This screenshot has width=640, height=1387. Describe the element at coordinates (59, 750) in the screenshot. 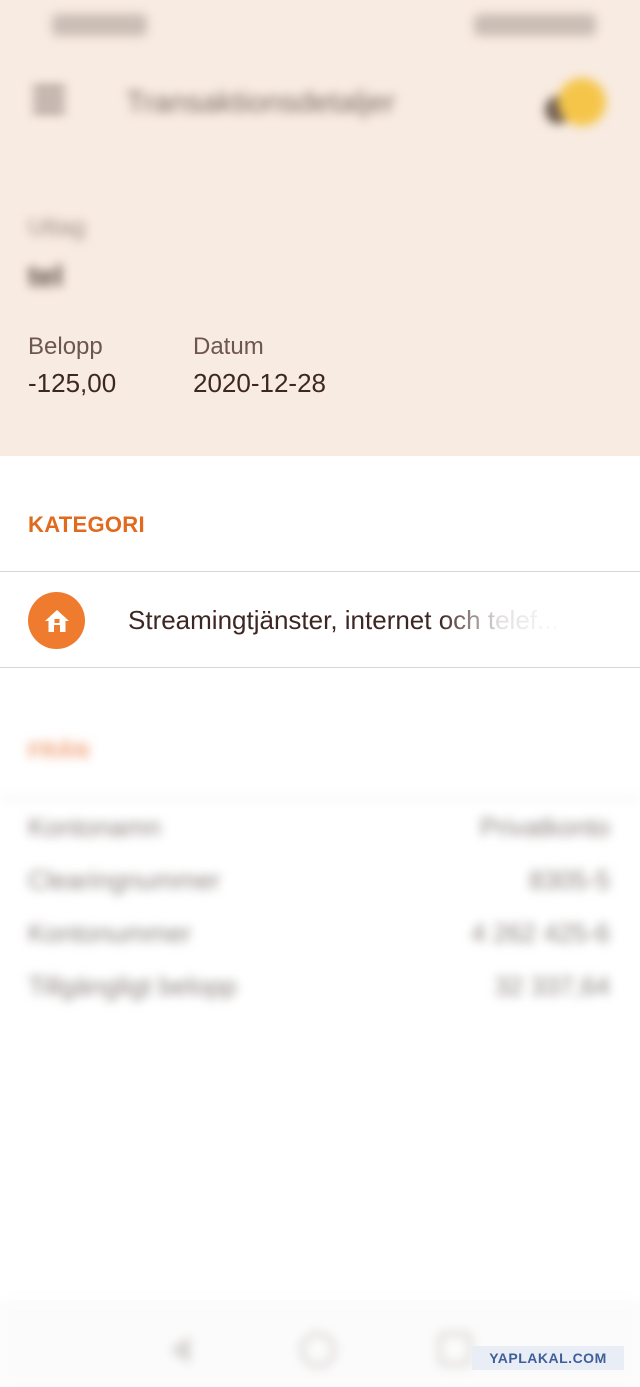

I see `from-section-title: FRÅN` at that location.